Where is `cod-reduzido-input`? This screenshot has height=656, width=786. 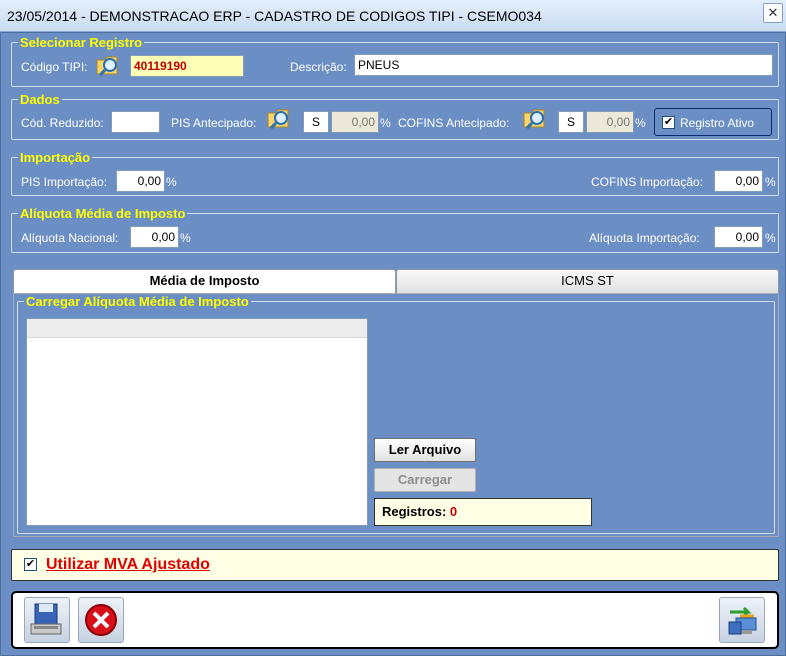
cod-reduzido-input is located at coordinates (135, 122).